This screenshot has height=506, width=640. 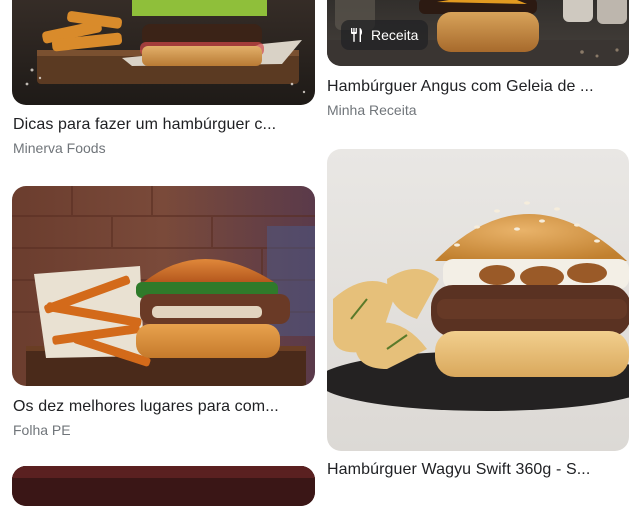 What do you see at coordinates (395, 35) in the screenshot?
I see `recipe-badge-label: Receita` at bounding box center [395, 35].